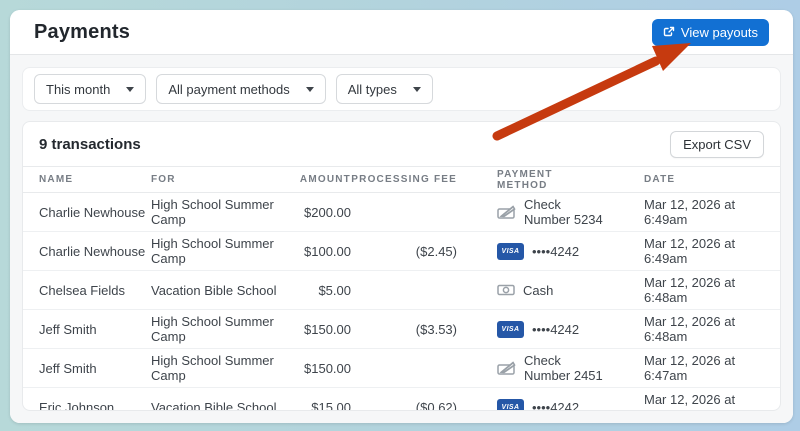 The height and width of the screenshot is (431, 800). Describe the element at coordinates (82, 31) in the screenshot. I see `page-title: Payments` at that location.